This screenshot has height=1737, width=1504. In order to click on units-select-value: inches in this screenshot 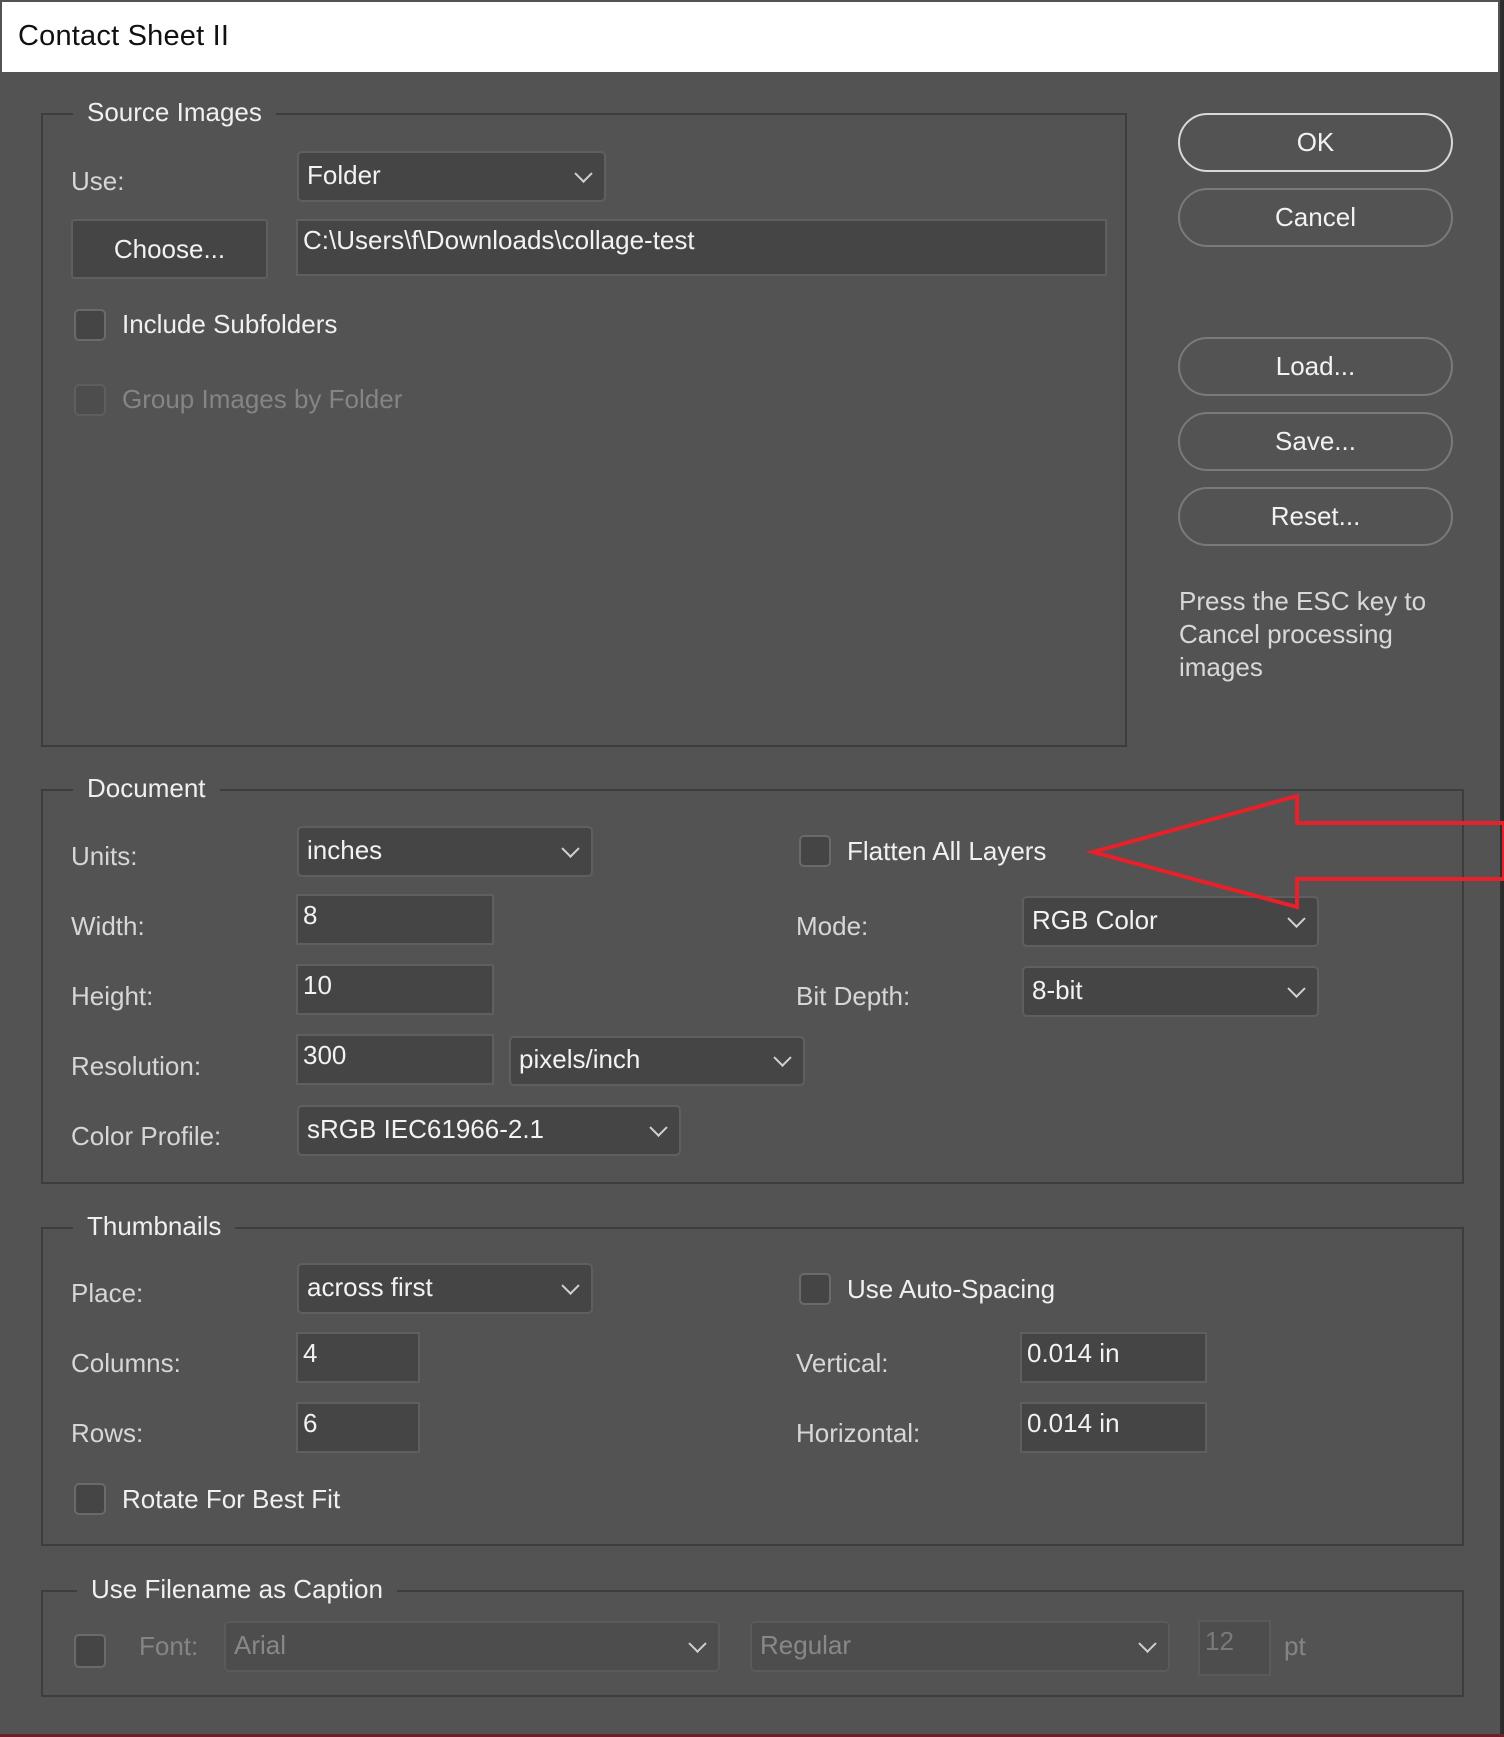, I will do `click(345, 849)`.